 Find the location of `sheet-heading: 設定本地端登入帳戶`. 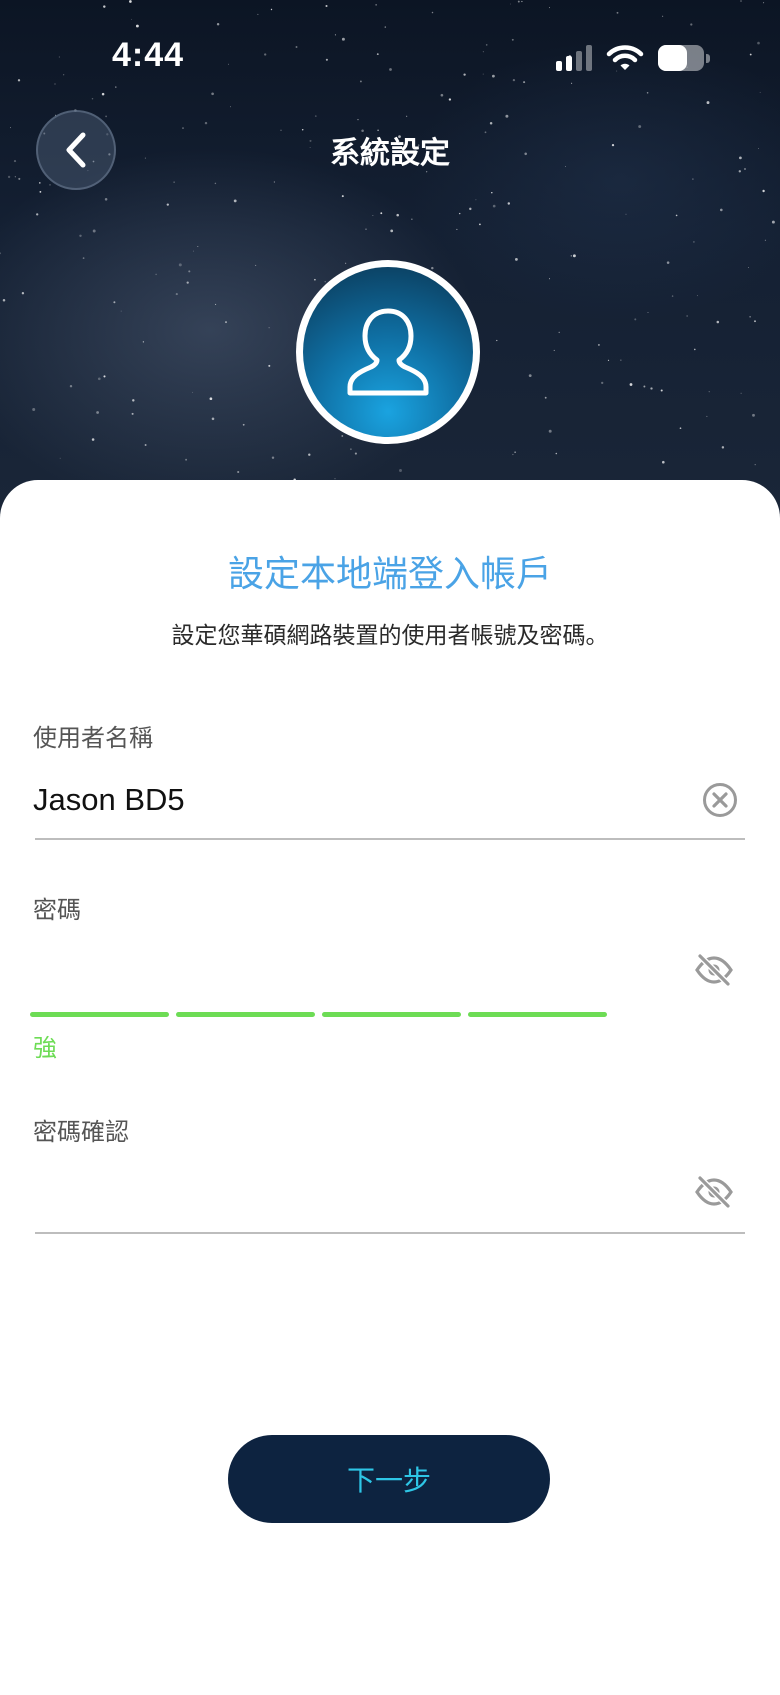

sheet-heading: 設定本地端登入帳戶 is located at coordinates (389, 574).